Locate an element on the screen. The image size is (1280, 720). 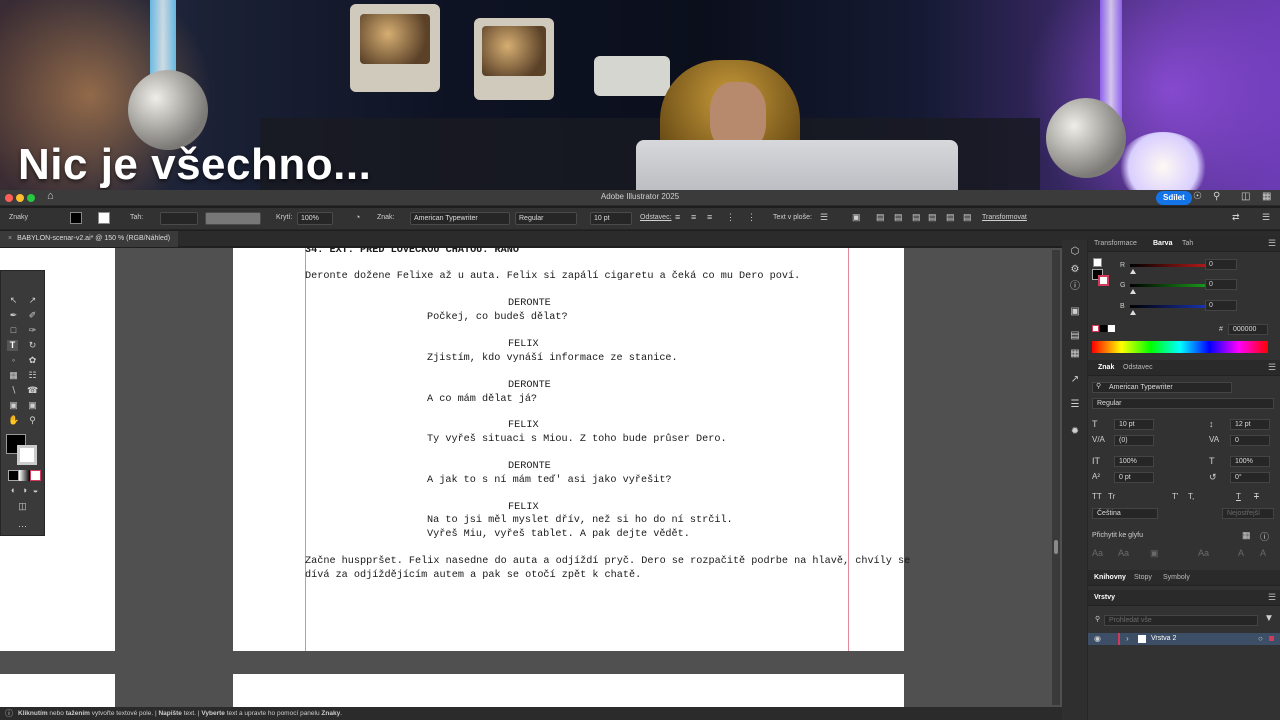
transform-link: Transformovat is located at coordinates (1004, 217).